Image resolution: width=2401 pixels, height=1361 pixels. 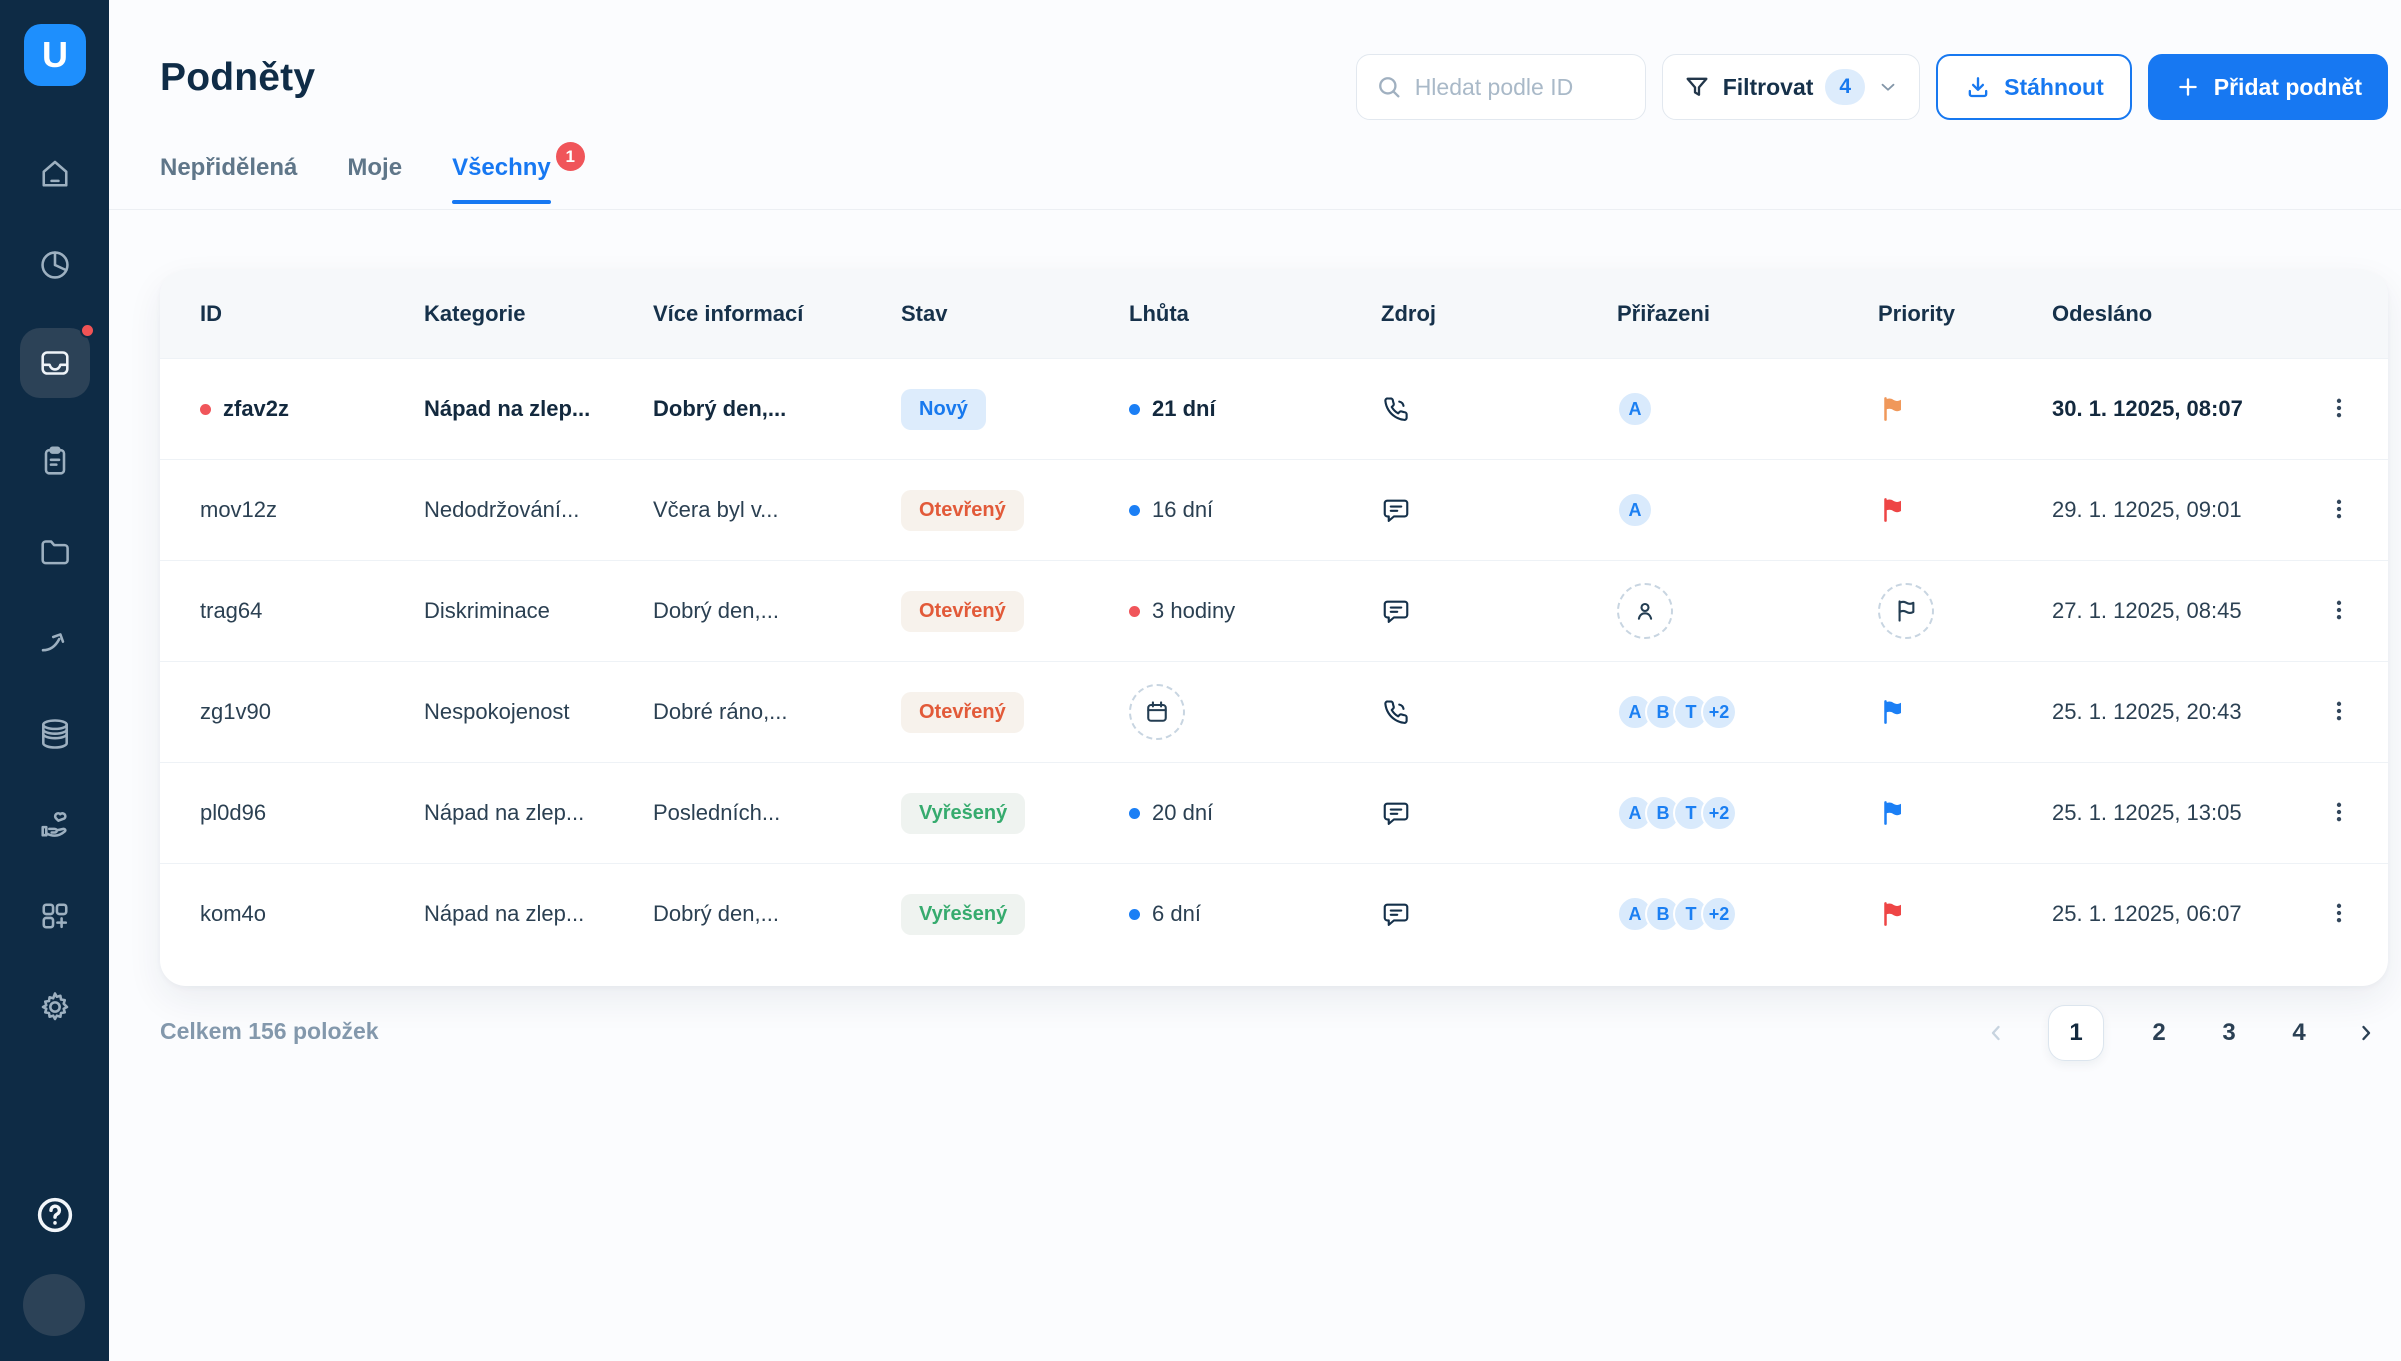 I want to click on download-button: Stáhnout, so click(x=2034, y=87).